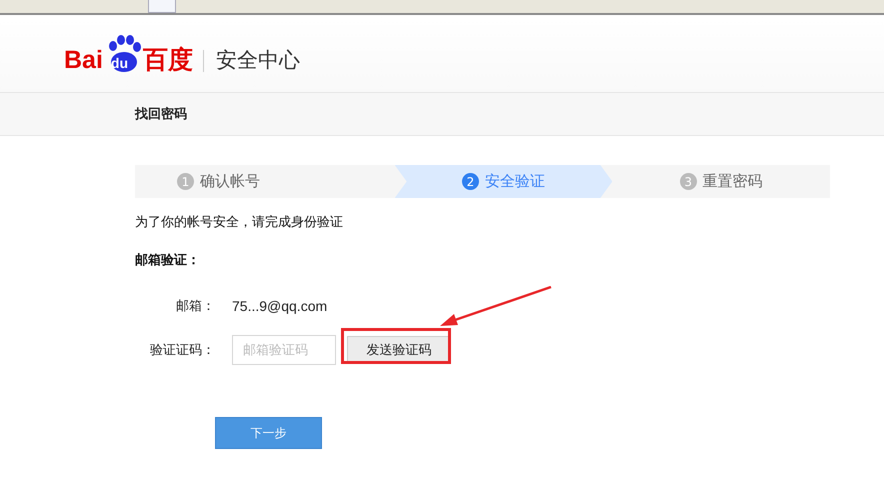 This screenshot has width=884, height=478. What do you see at coordinates (258, 60) in the screenshot?
I see `header-title: 安全中心` at bounding box center [258, 60].